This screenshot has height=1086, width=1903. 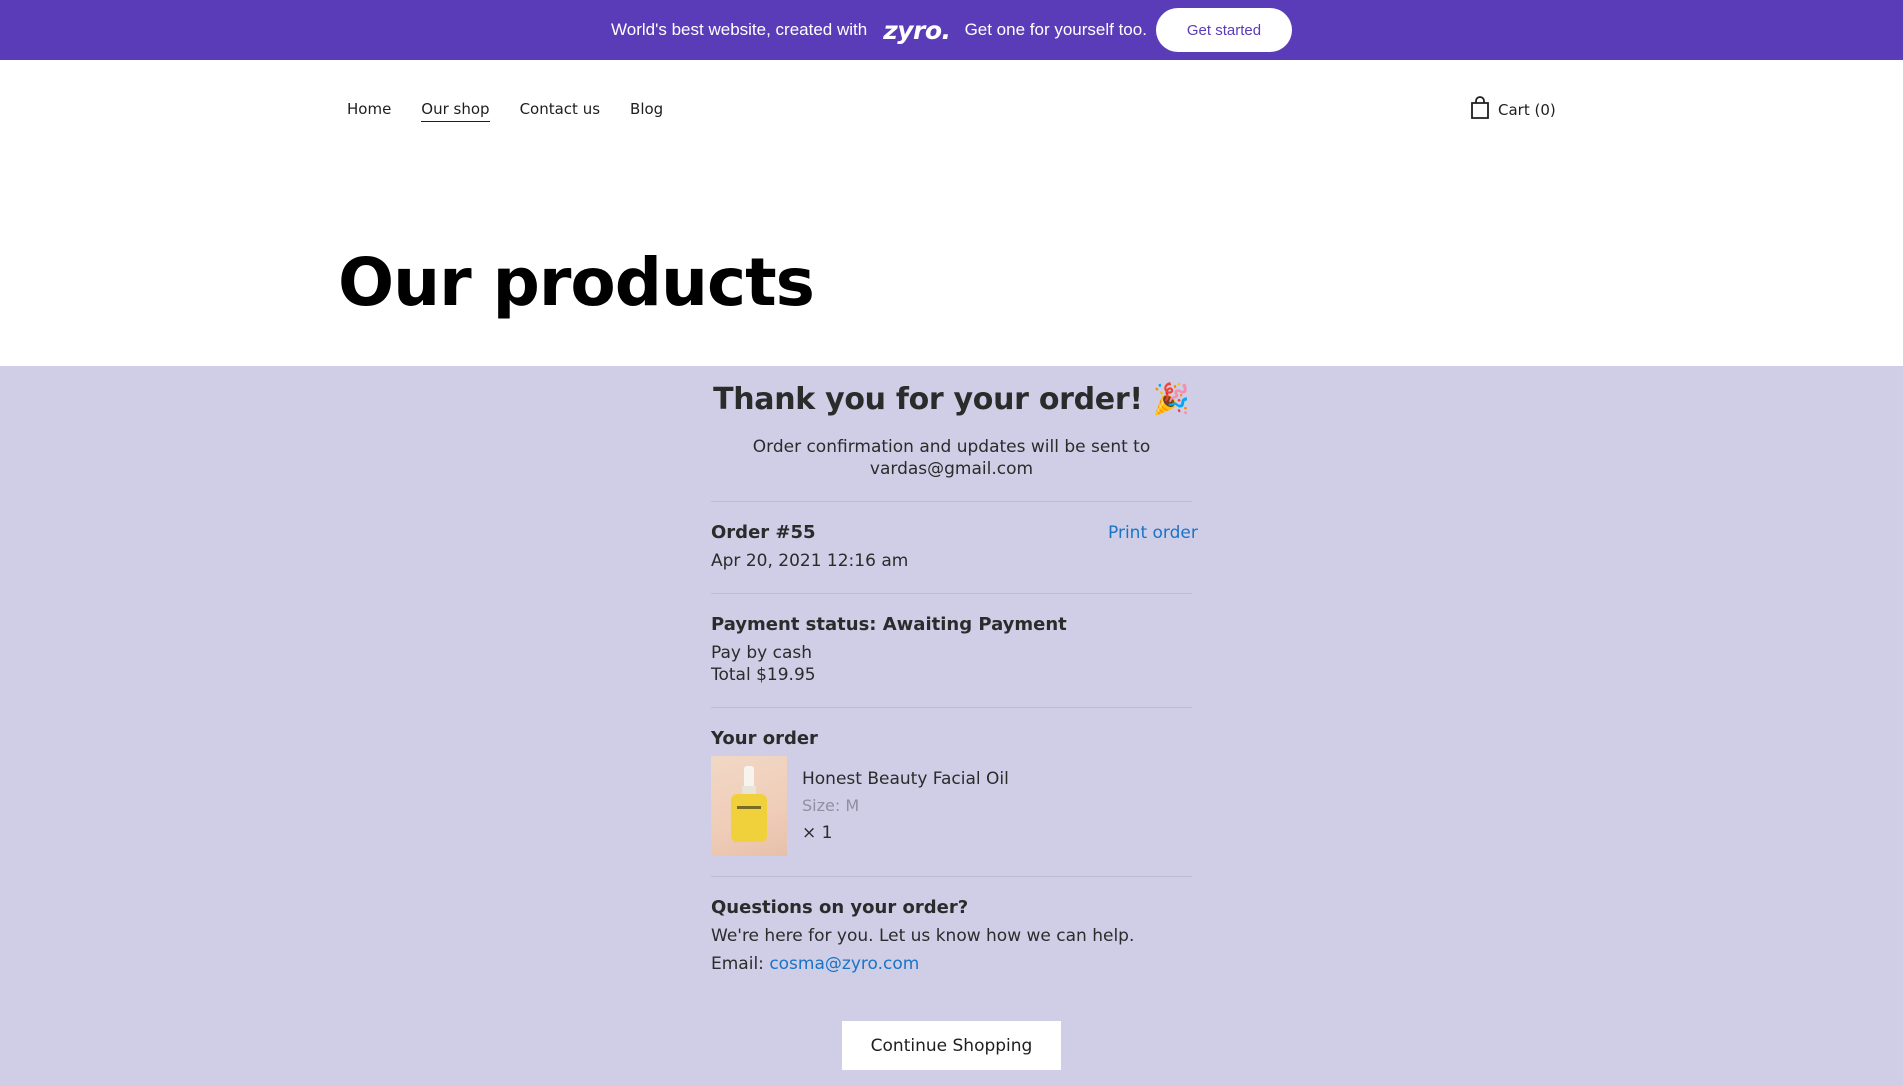 What do you see at coordinates (1527, 110) in the screenshot?
I see `cart-label: Cart (0)` at bounding box center [1527, 110].